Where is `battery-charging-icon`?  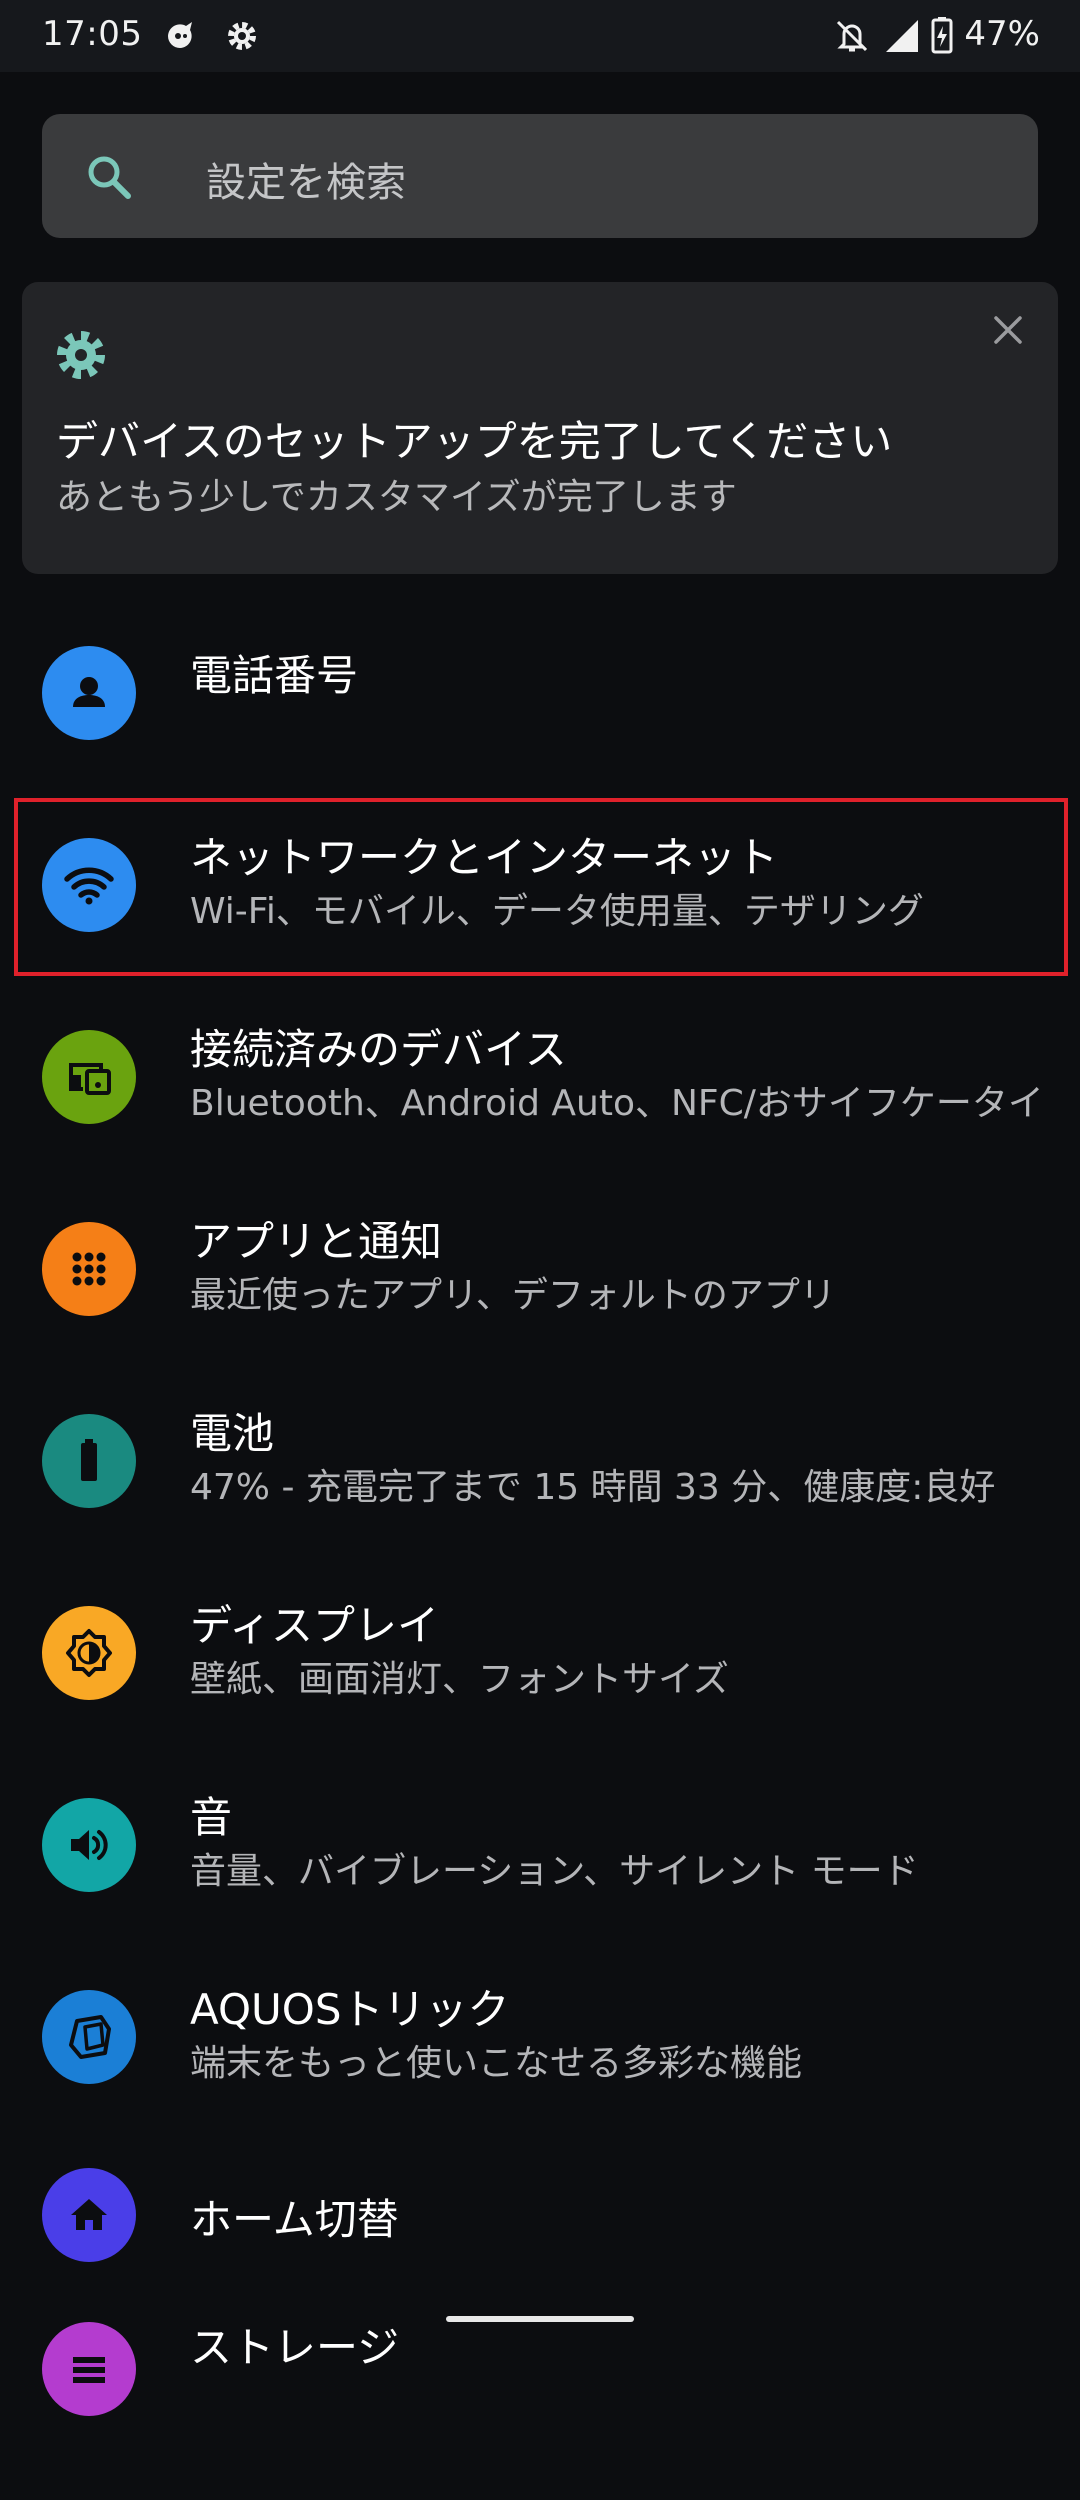
battery-charging-icon is located at coordinates (942, 36).